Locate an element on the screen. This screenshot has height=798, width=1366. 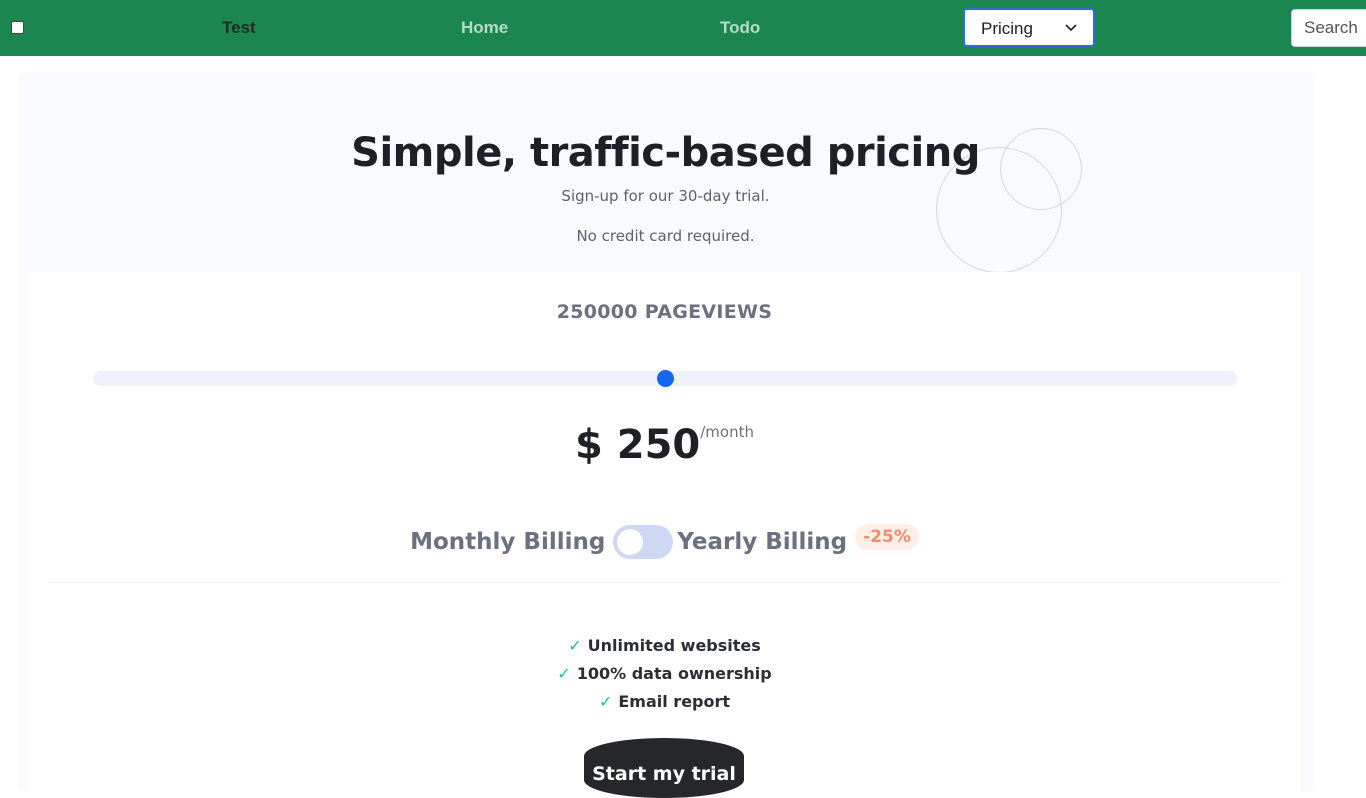
discount-badge: -25% is located at coordinates (887, 537).